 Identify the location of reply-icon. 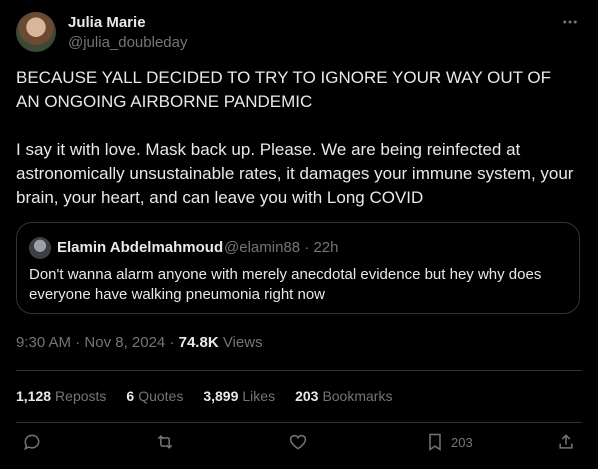
(32, 442).